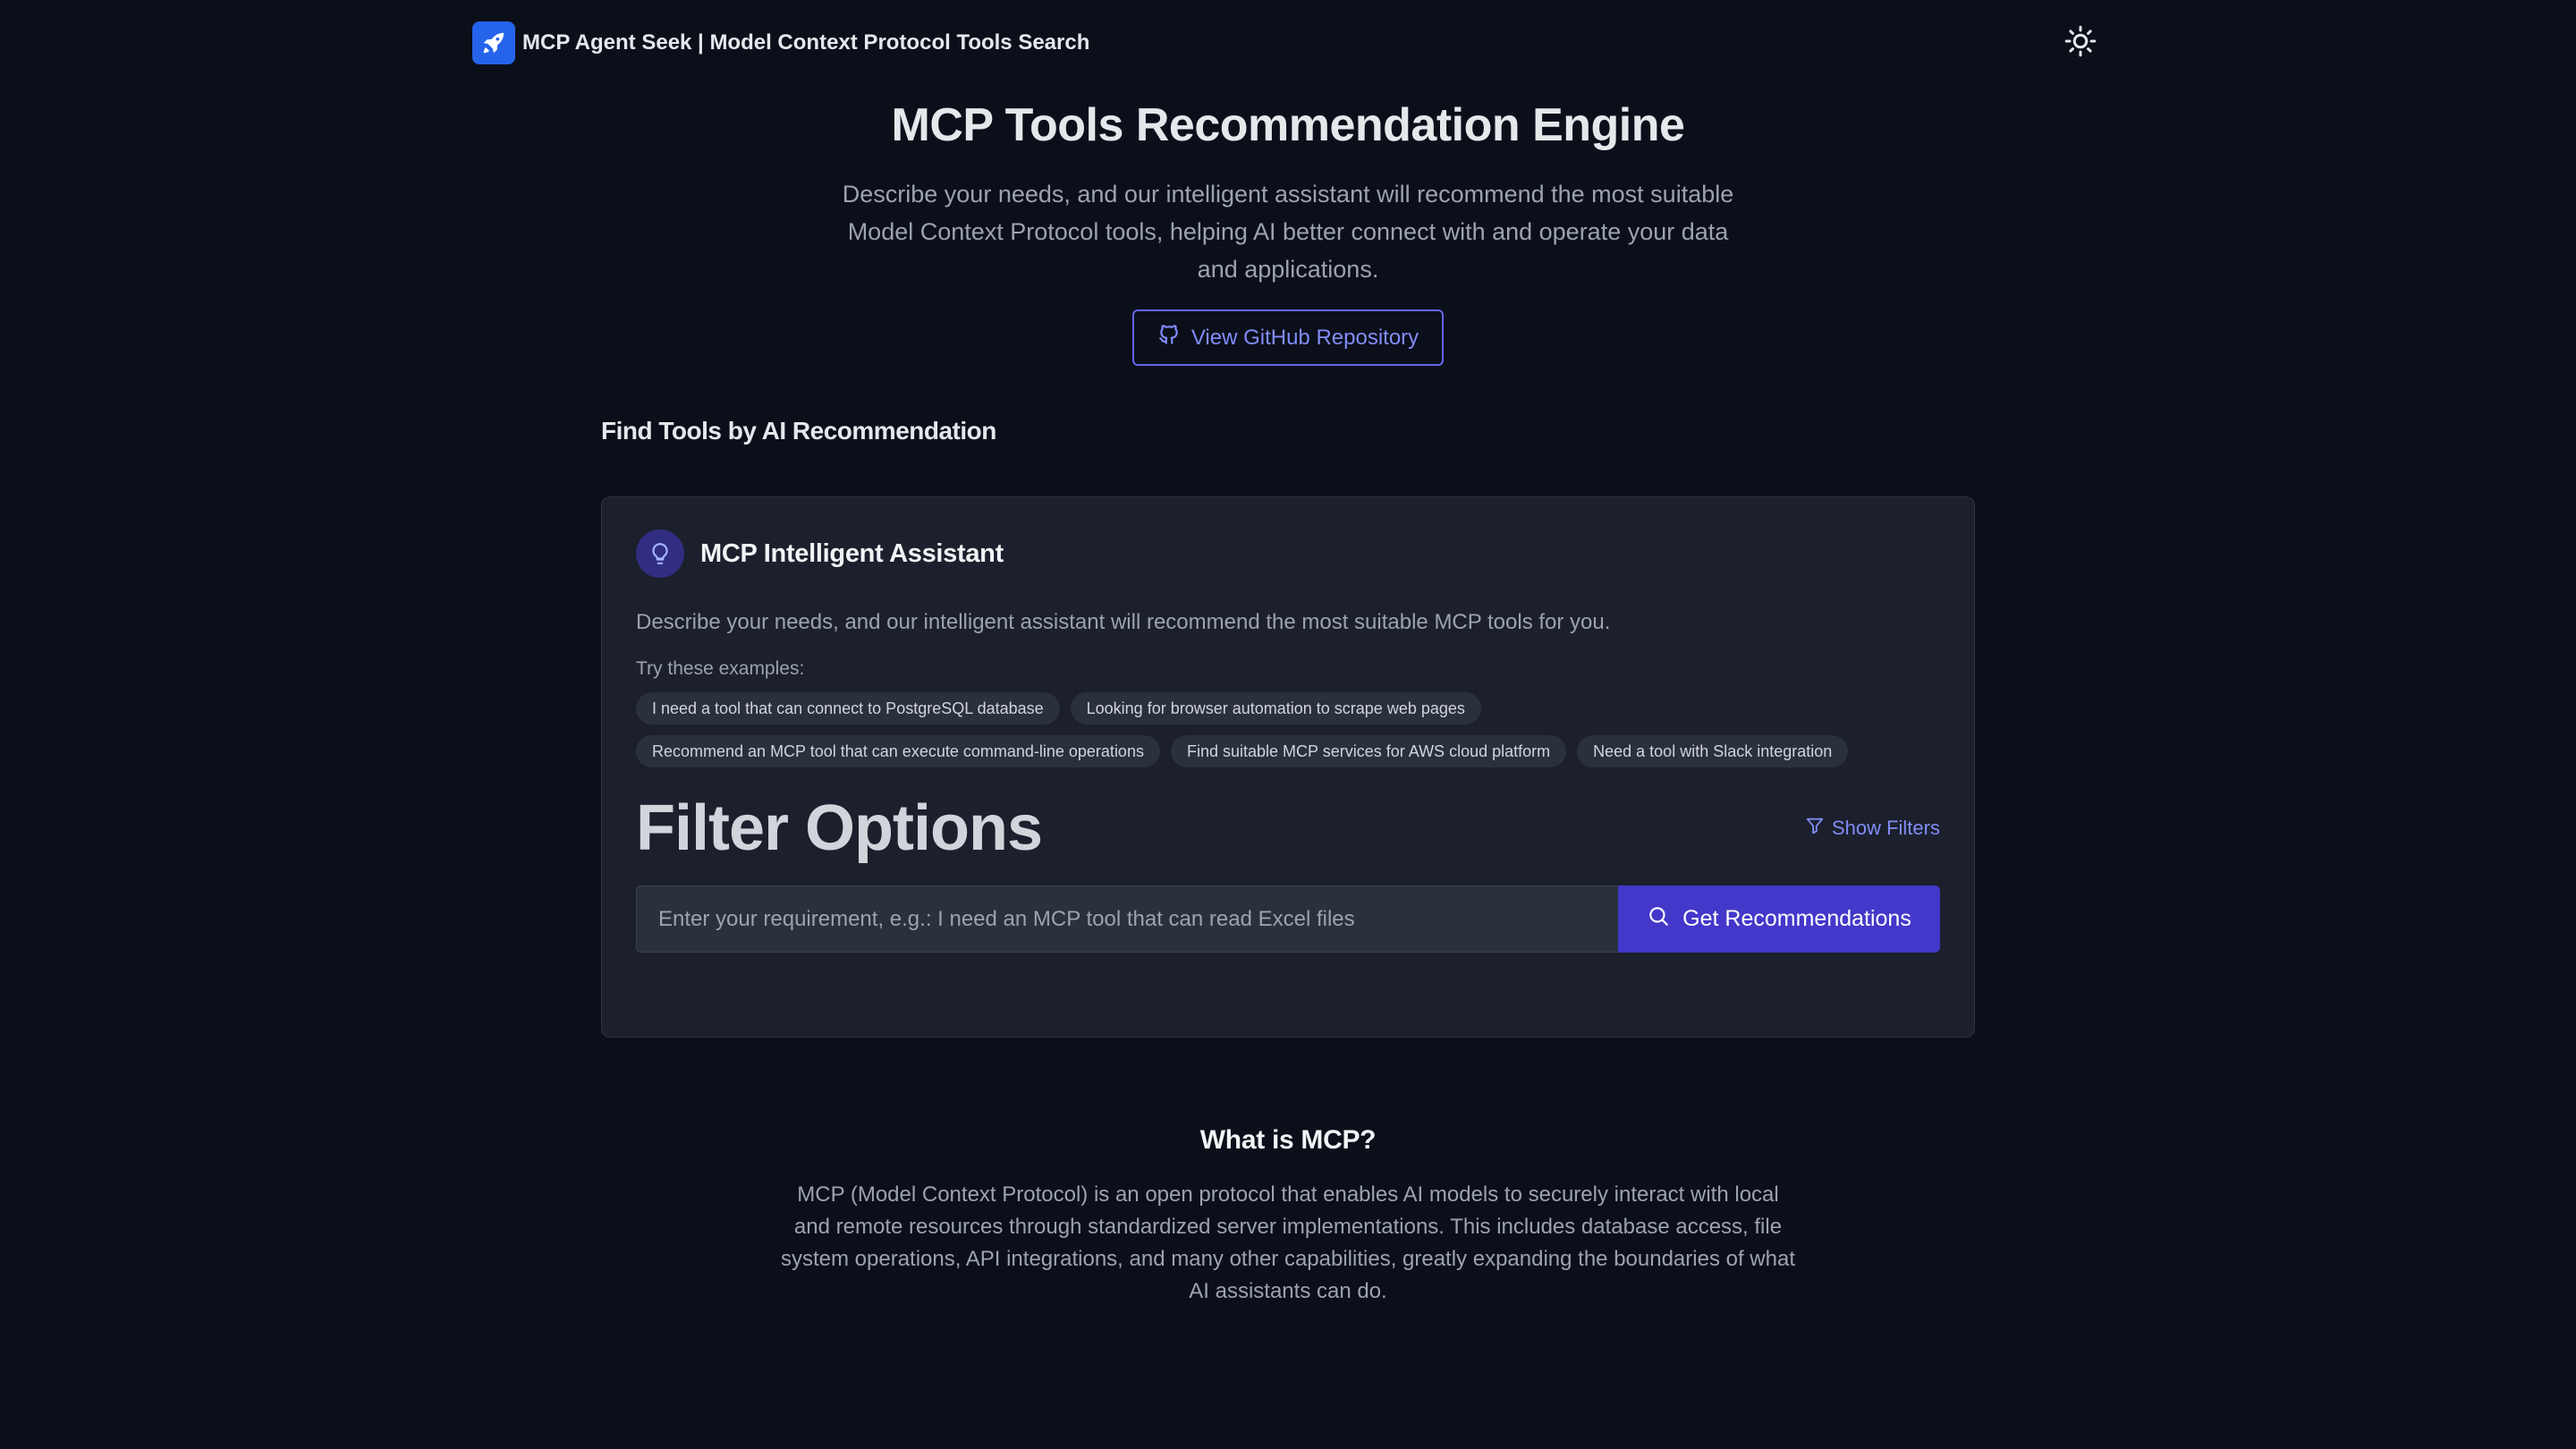 Image resolution: width=2576 pixels, height=1449 pixels. Describe the element at coordinates (1796, 918) in the screenshot. I see `get-recommendations-label: Get Recommendations` at that location.